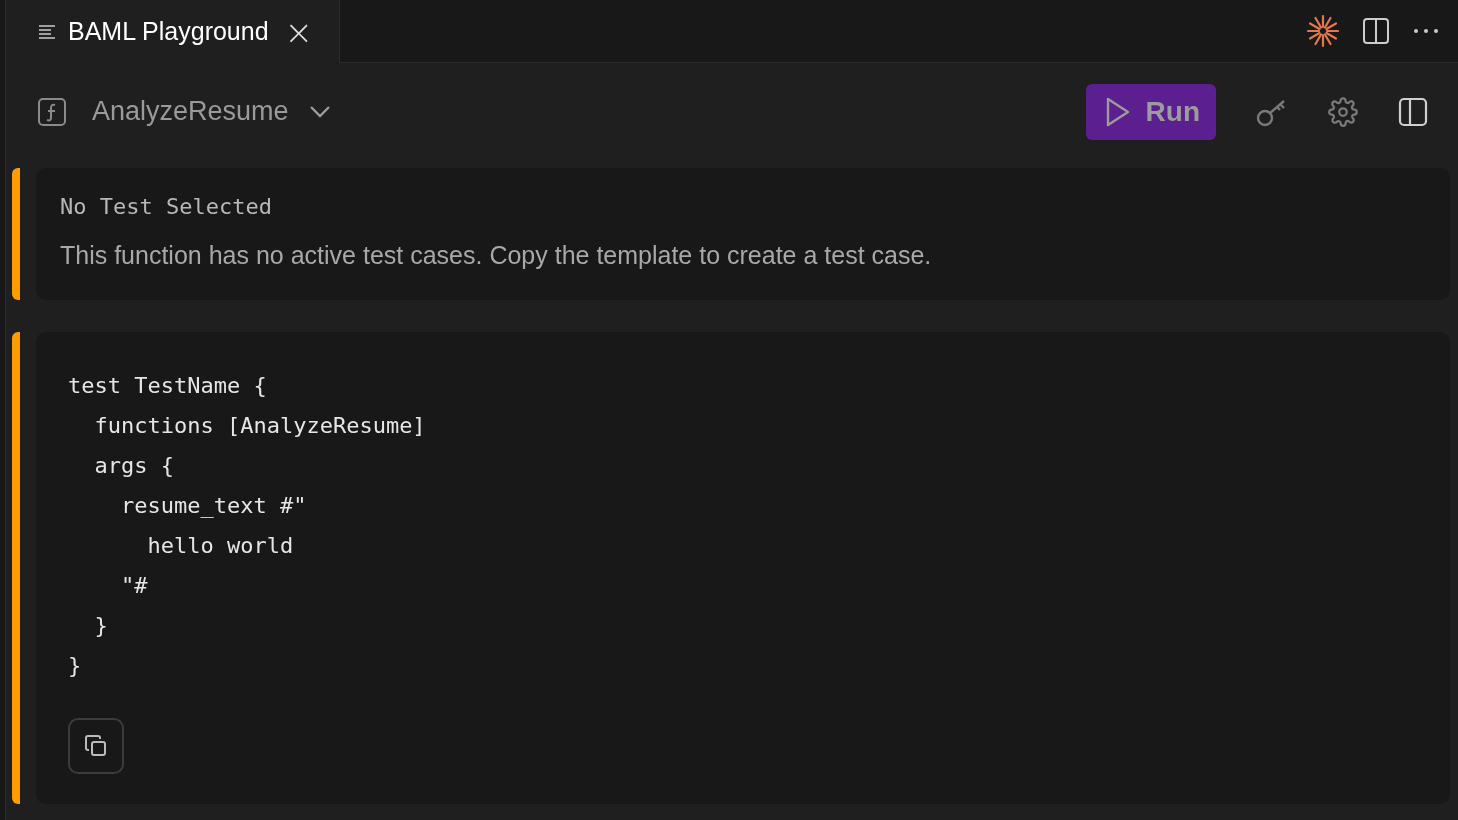 The height and width of the screenshot is (820, 1458). I want to click on sidebar-icon, so click(1413, 111).